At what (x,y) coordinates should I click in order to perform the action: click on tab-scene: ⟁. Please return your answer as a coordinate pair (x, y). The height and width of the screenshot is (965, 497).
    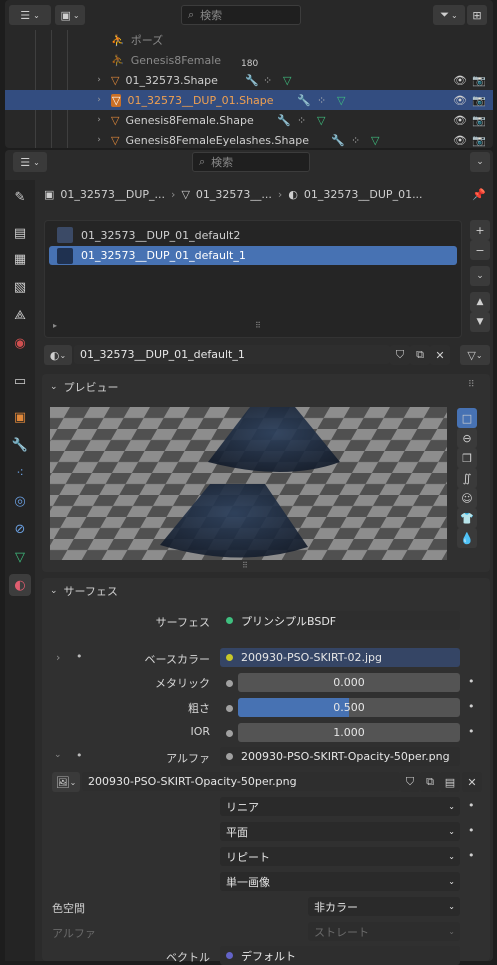
    Looking at the image, I should click on (20, 315).